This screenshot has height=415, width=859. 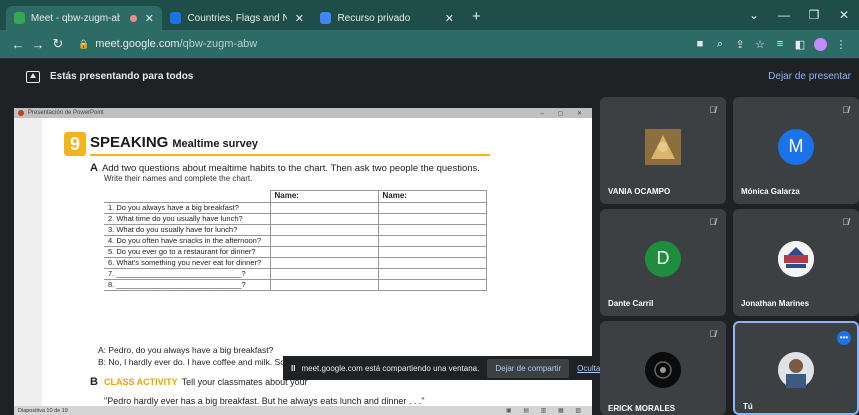 What do you see at coordinates (432, 196) in the screenshot?
I see `name-header-2: Name:` at bounding box center [432, 196].